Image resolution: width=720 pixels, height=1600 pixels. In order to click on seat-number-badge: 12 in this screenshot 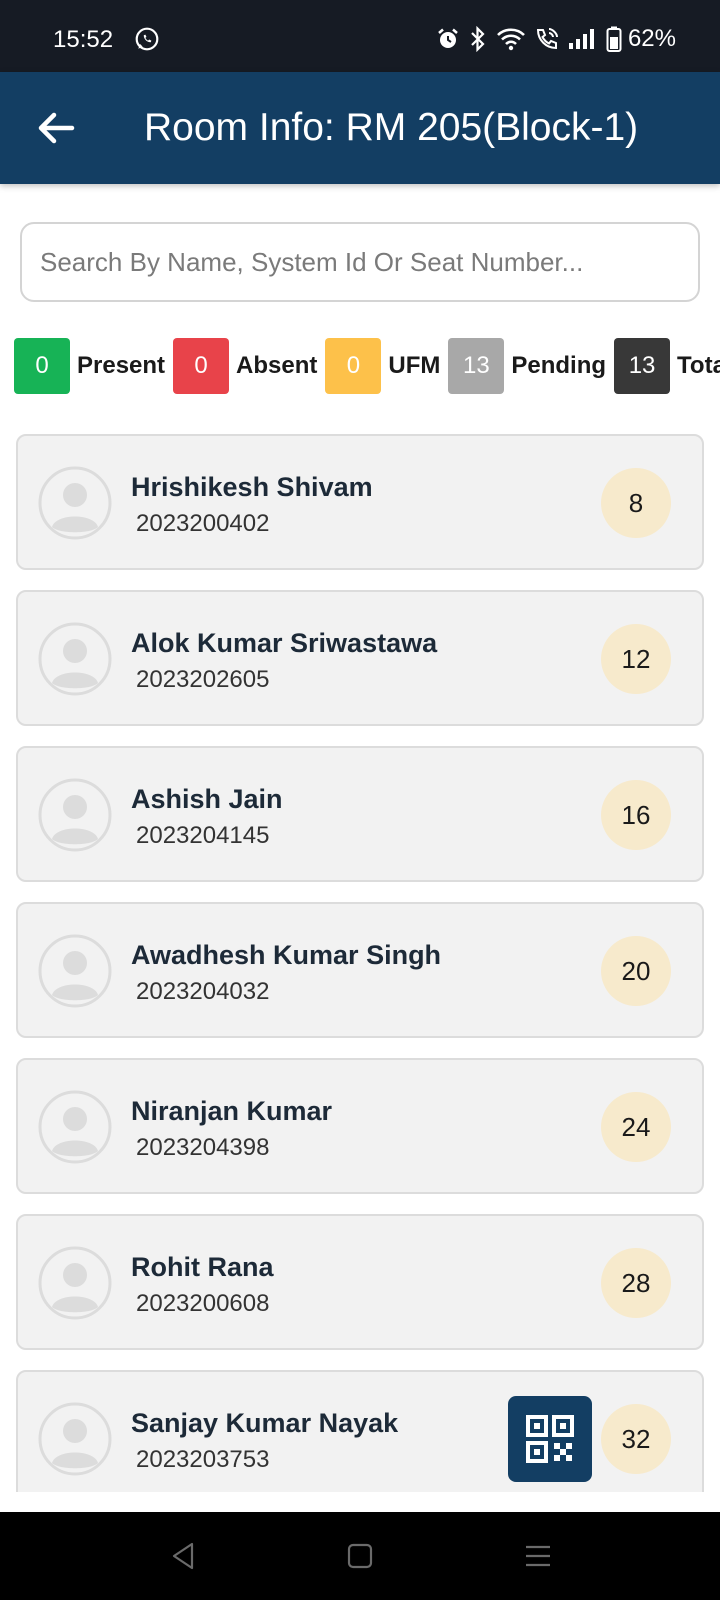, I will do `click(636, 659)`.